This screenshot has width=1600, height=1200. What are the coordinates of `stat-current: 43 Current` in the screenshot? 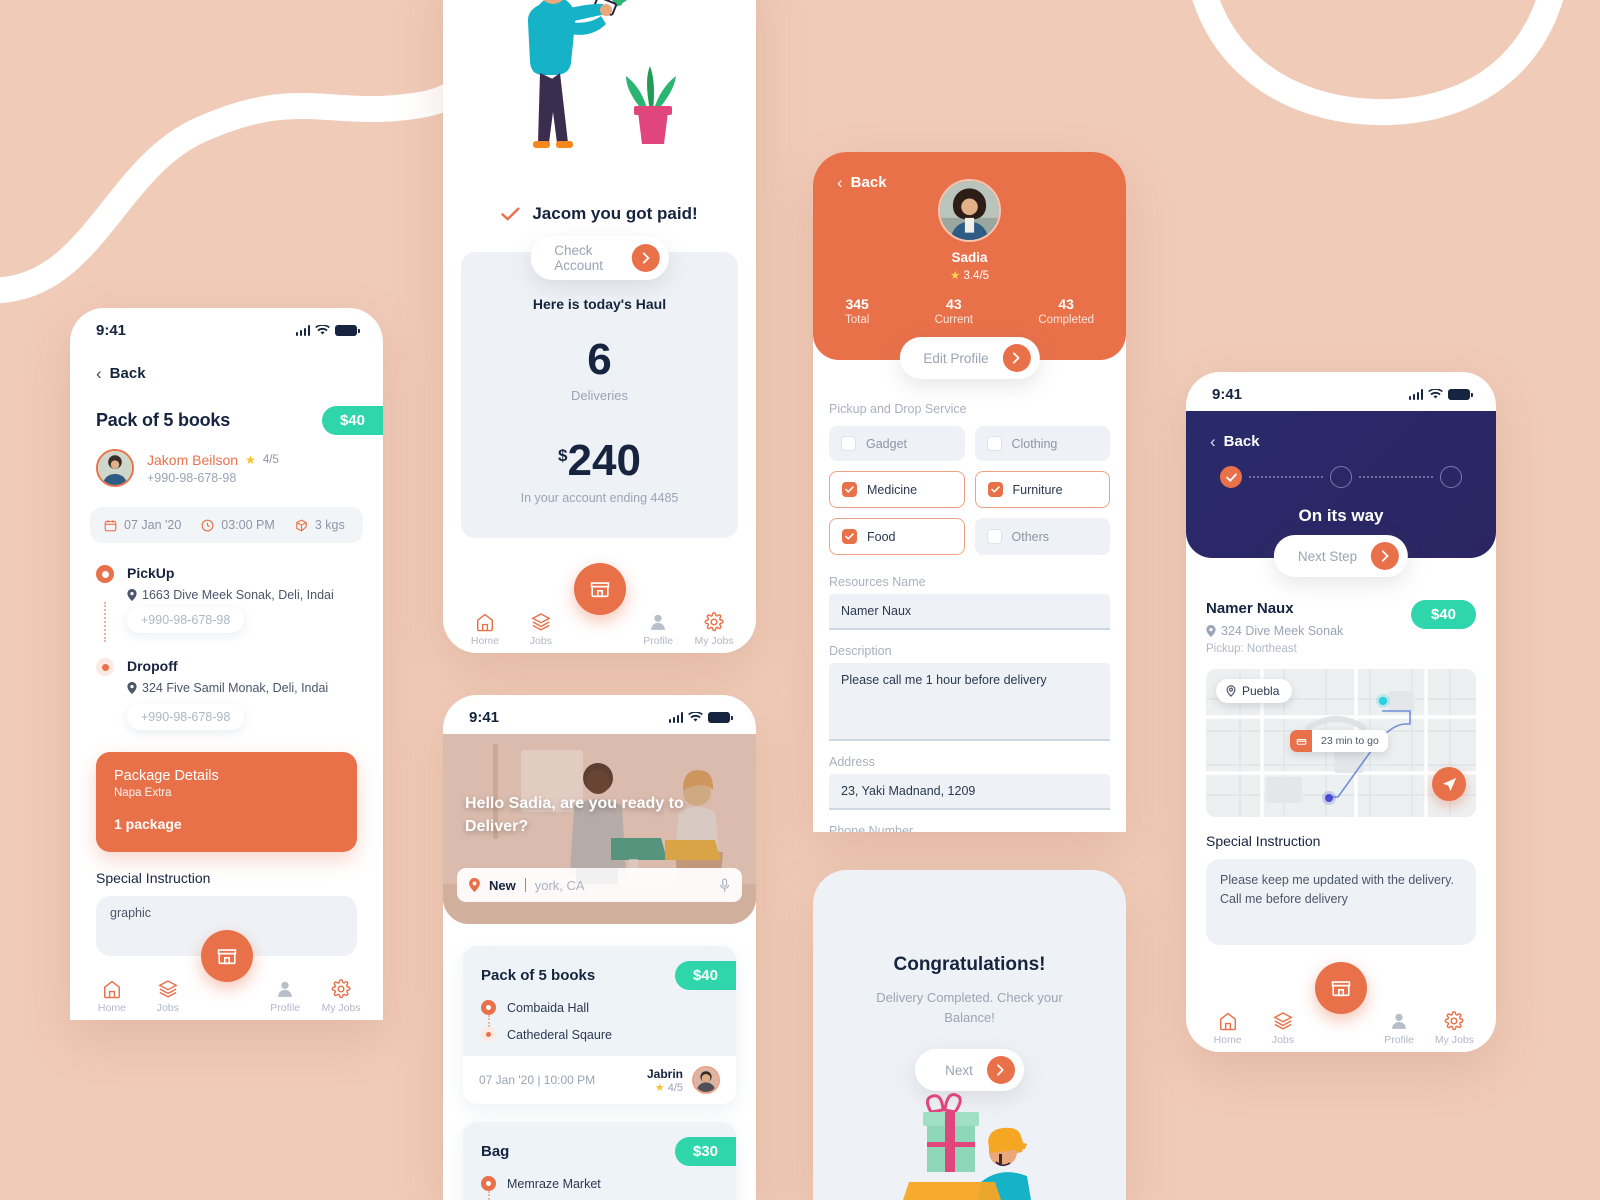 It's located at (954, 311).